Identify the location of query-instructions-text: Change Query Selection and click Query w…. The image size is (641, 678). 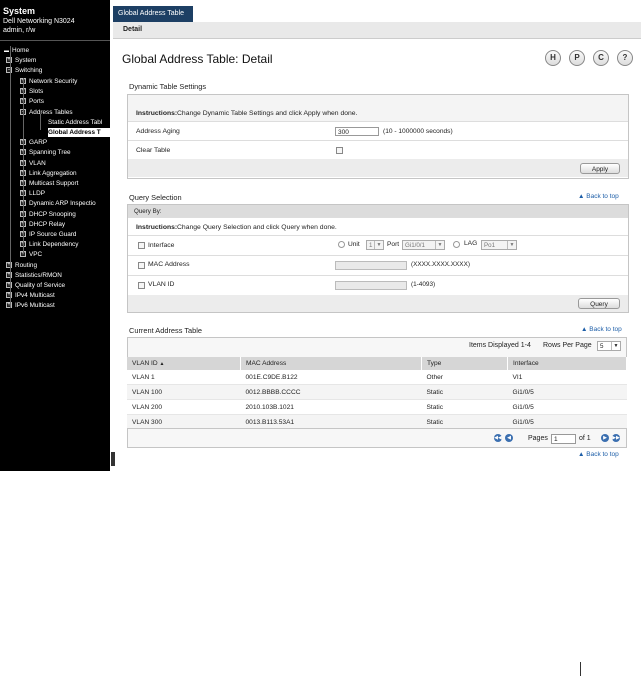
(257, 227).